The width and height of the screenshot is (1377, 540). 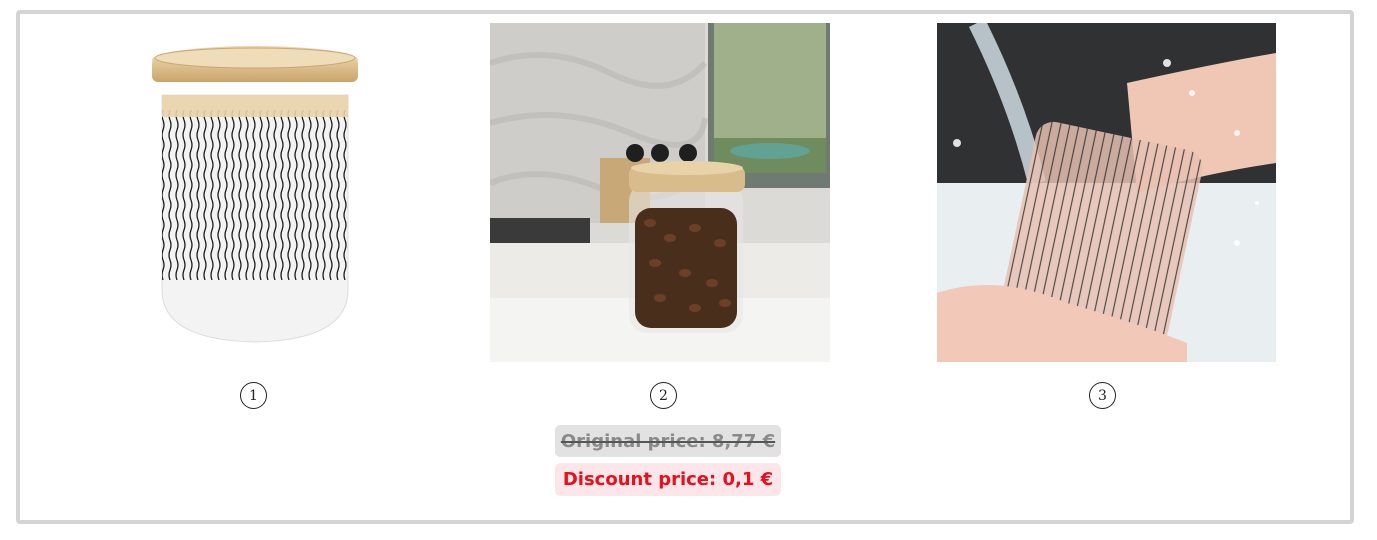 I want to click on discount-price: Discount price: 0,1 €, so click(x=668, y=479).